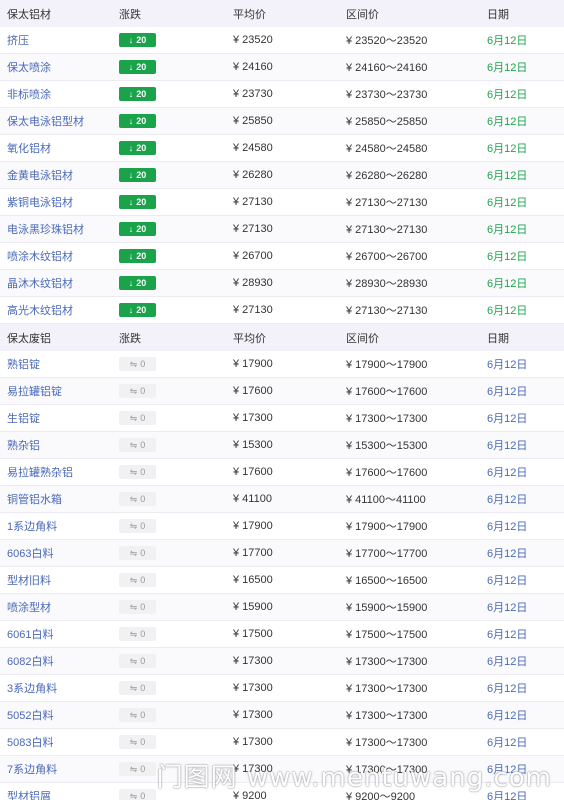 This screenshot has height=800, width=564. I want to click on product-name-link: 型材旧料, so click(29, 581).